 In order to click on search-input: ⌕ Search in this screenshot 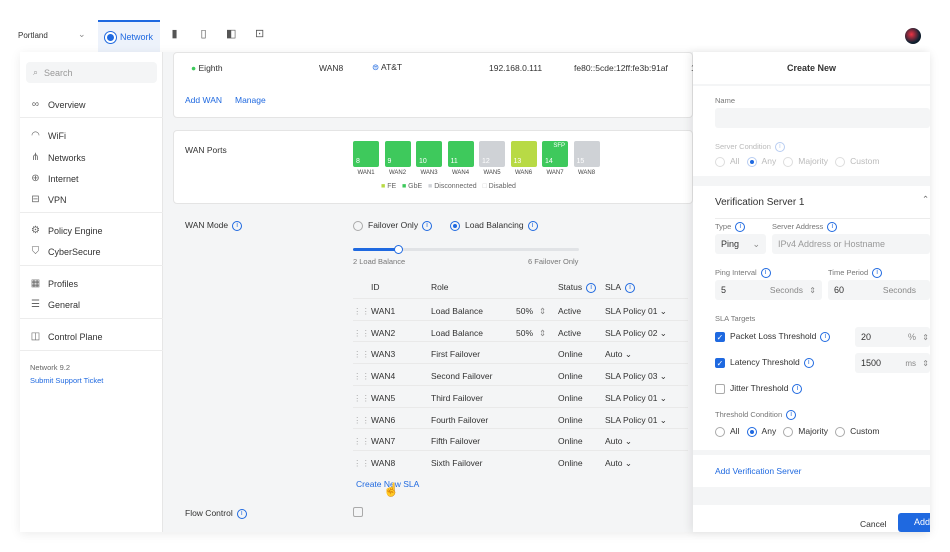, I will do `click(91, 72)`.